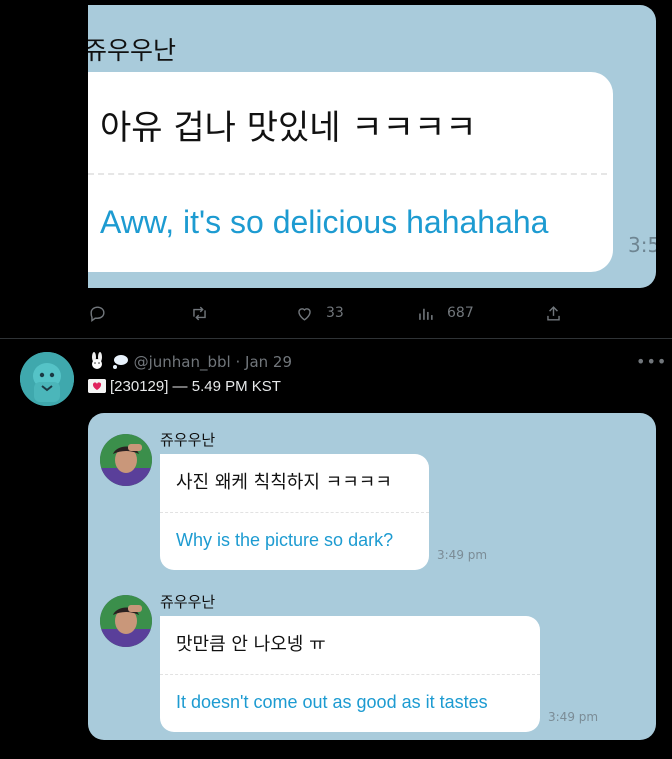  I want to click on image-sender-name: 쥬우우난, so click(132, 50).